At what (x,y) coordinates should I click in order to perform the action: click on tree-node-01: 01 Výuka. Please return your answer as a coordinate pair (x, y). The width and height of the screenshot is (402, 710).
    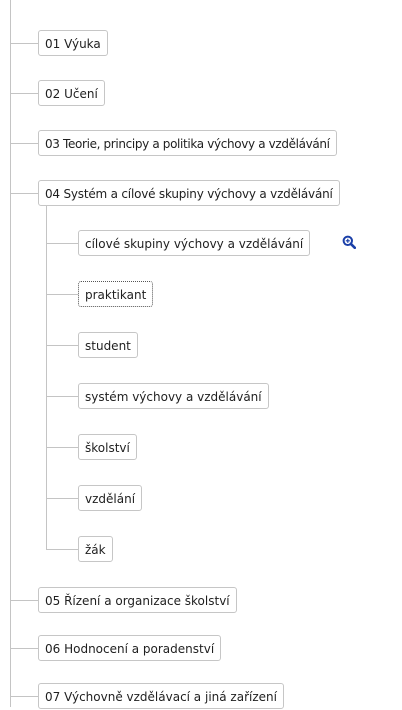
    Looking at the image, I should click on (73, 43).